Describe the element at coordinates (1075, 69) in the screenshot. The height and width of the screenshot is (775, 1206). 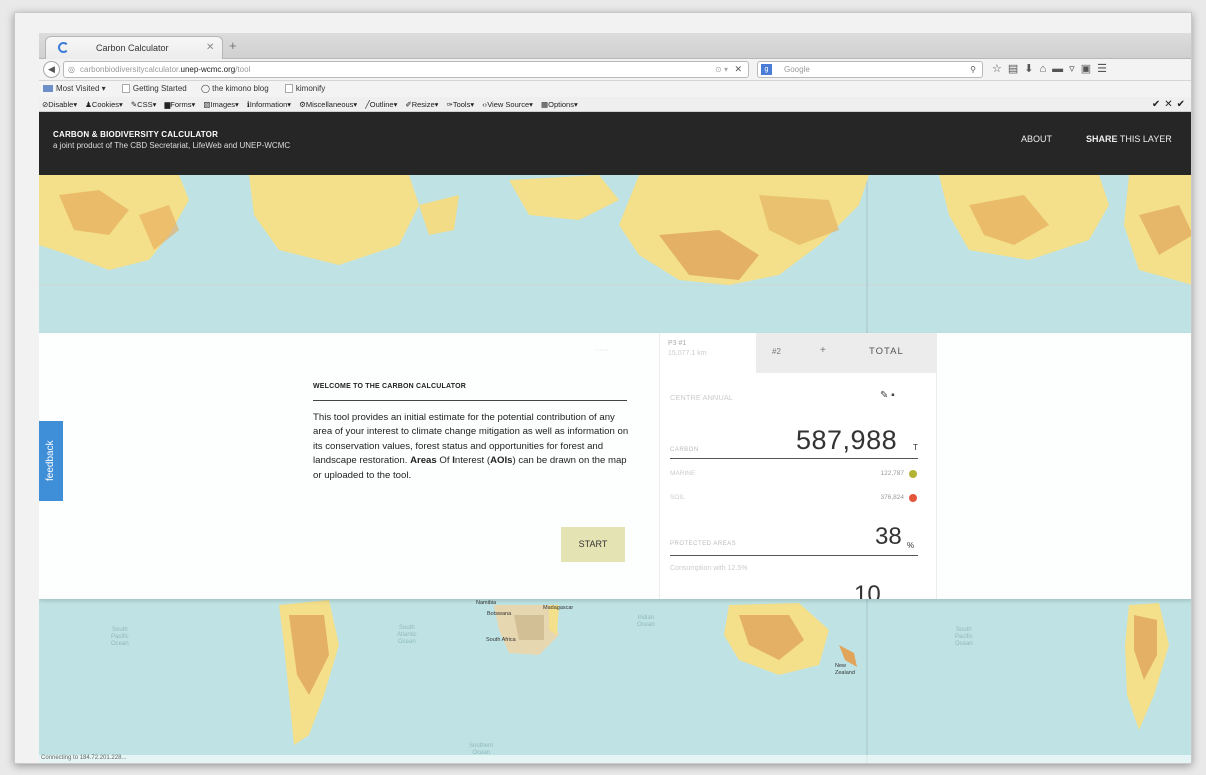
I see `pocket-icon: ▿` at that location.